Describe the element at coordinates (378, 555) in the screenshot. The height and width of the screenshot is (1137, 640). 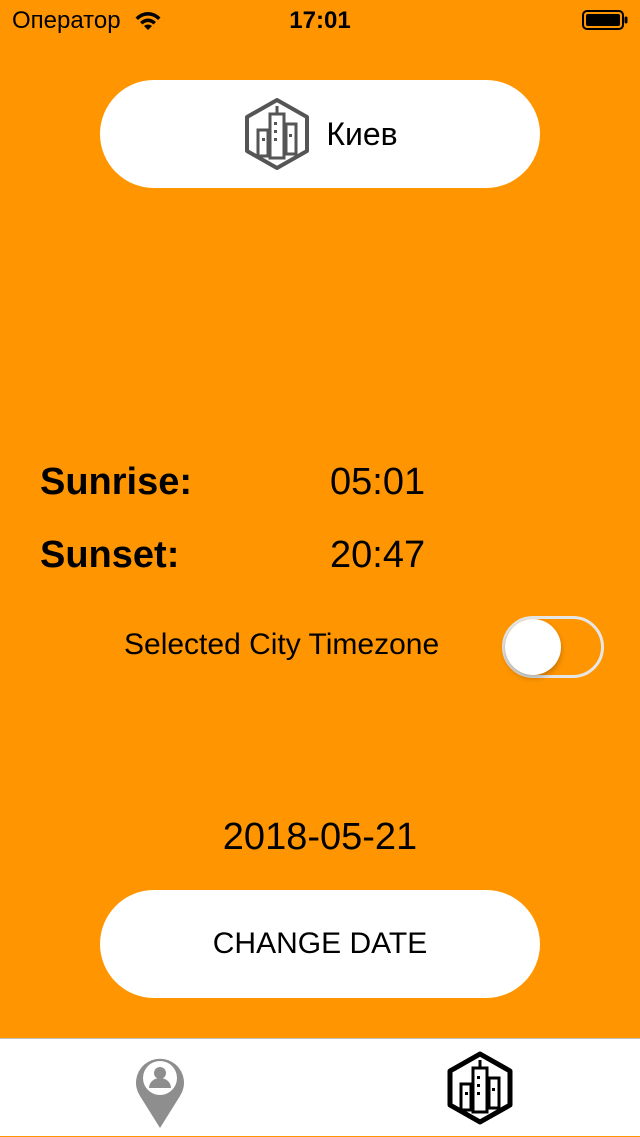
I see `sunset-time: 20:47` at that location.